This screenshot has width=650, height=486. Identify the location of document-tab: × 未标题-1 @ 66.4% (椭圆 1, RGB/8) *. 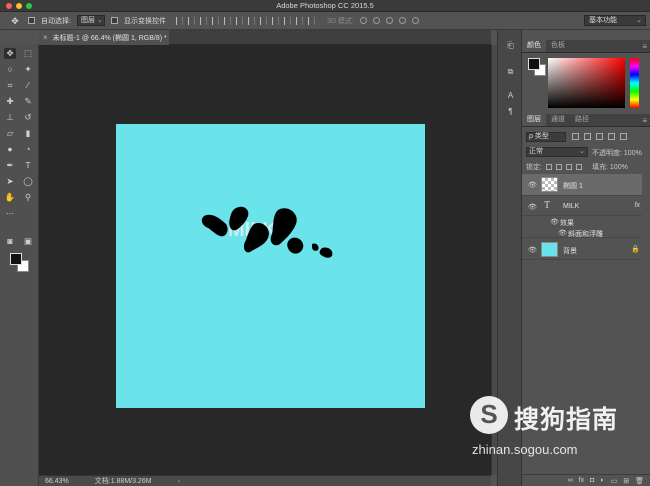
(104, 37).